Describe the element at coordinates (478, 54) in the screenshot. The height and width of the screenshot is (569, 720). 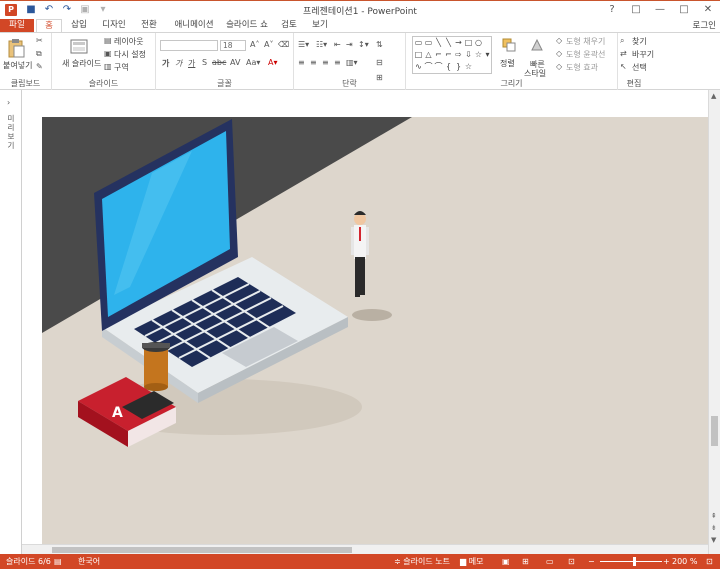
I see `star-shape-icon: ☆` at that location.